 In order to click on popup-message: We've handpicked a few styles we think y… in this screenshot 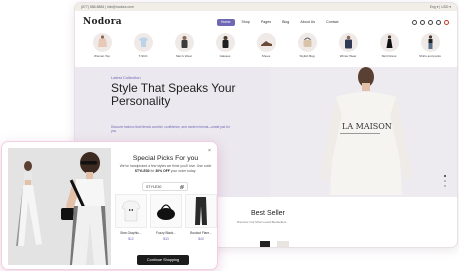, I will do `click(165, 168)`.